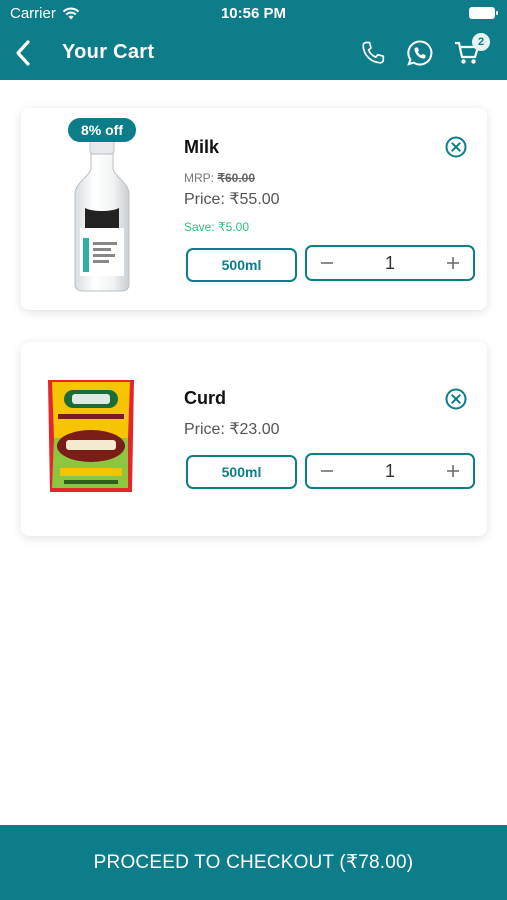 The width and height of the screenshot is (507, 900). Describe the element at coordinates (232, 199) in the screenshot. I see `product-price: Price: ₹55.00` at that location.